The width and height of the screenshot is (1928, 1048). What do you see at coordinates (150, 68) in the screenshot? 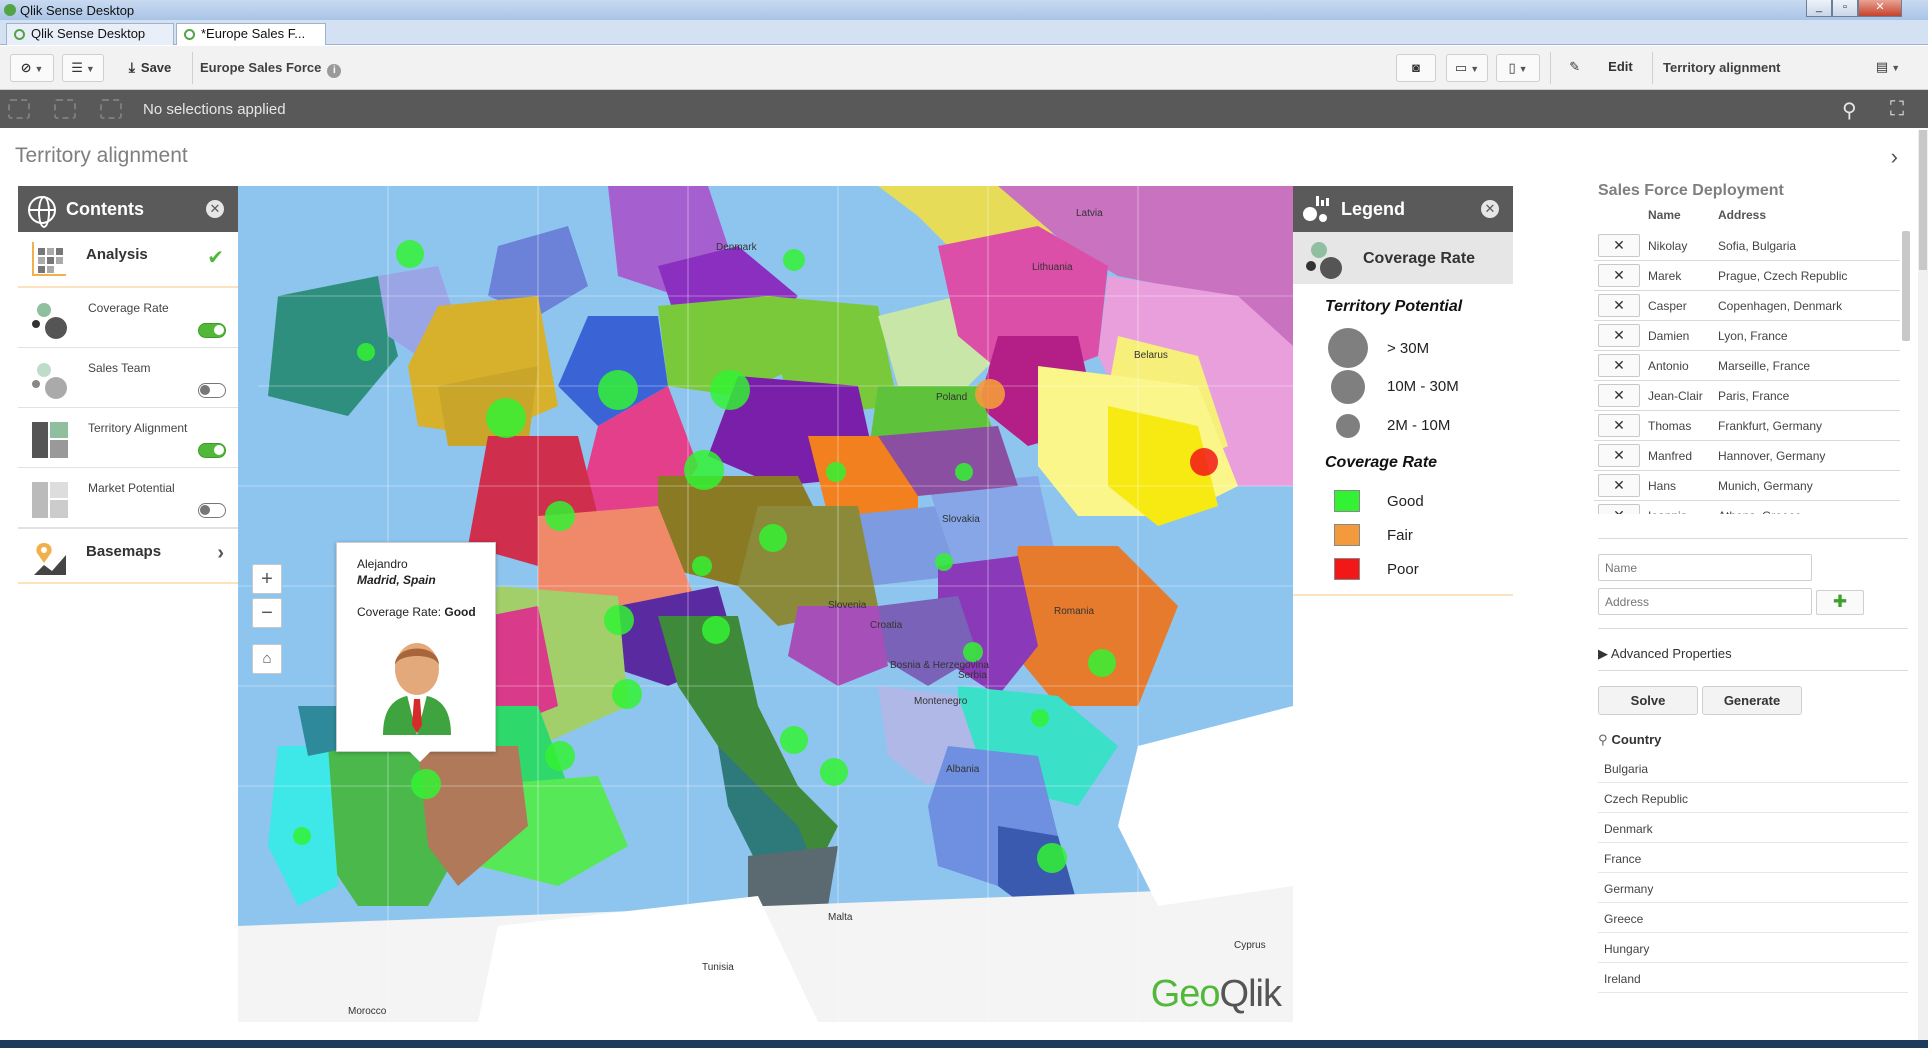
I see `save-button: ⤓ Save` at bounding box center [150, 68].